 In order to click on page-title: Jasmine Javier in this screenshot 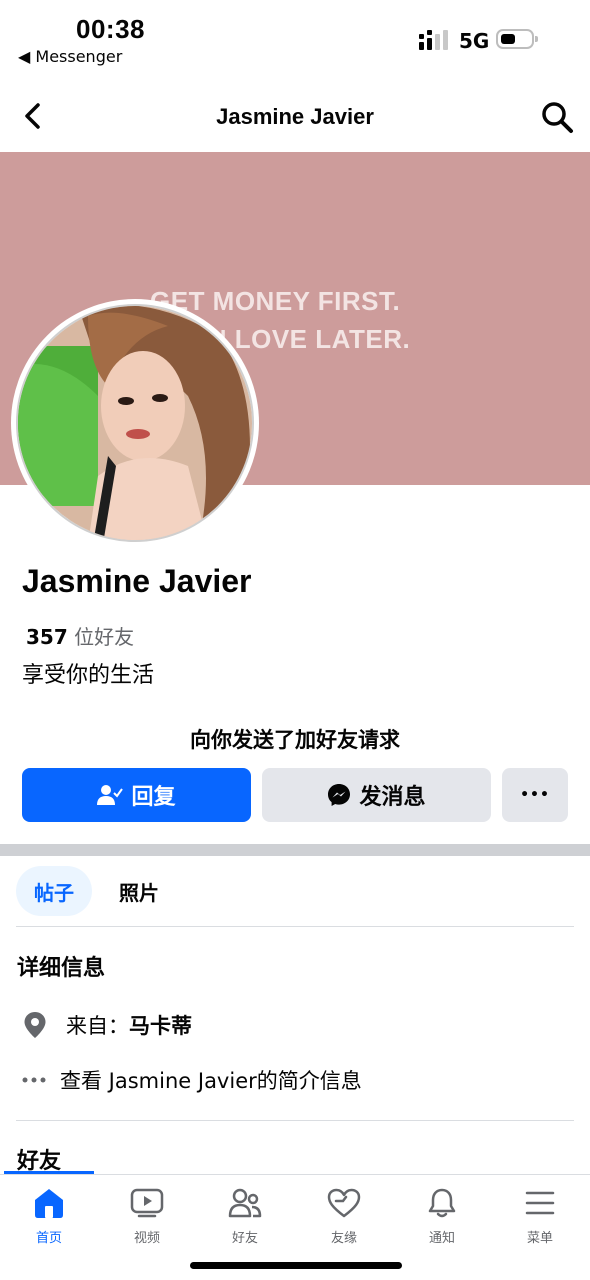, I will do `click(295, 116)`.